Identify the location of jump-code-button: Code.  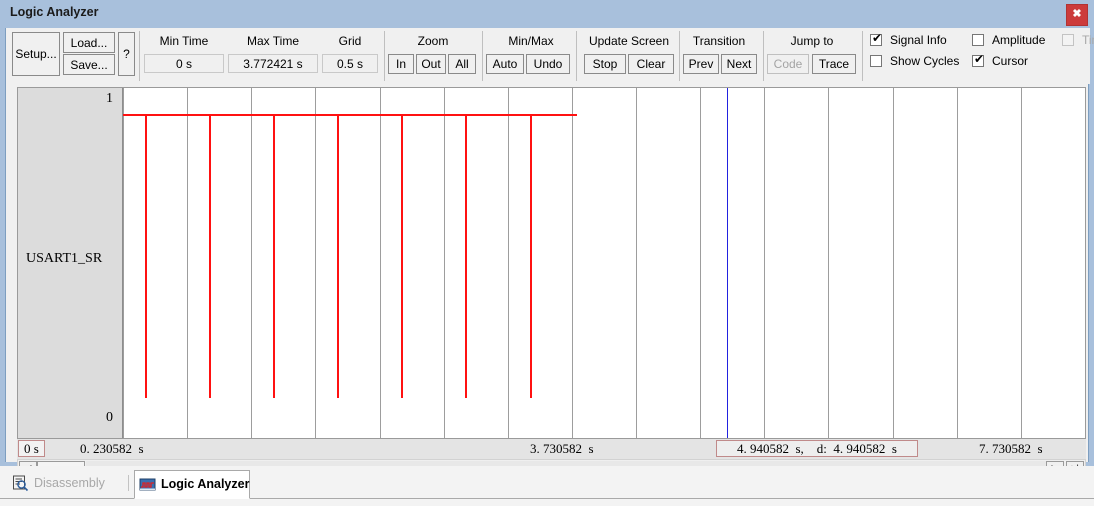
(788, 64).